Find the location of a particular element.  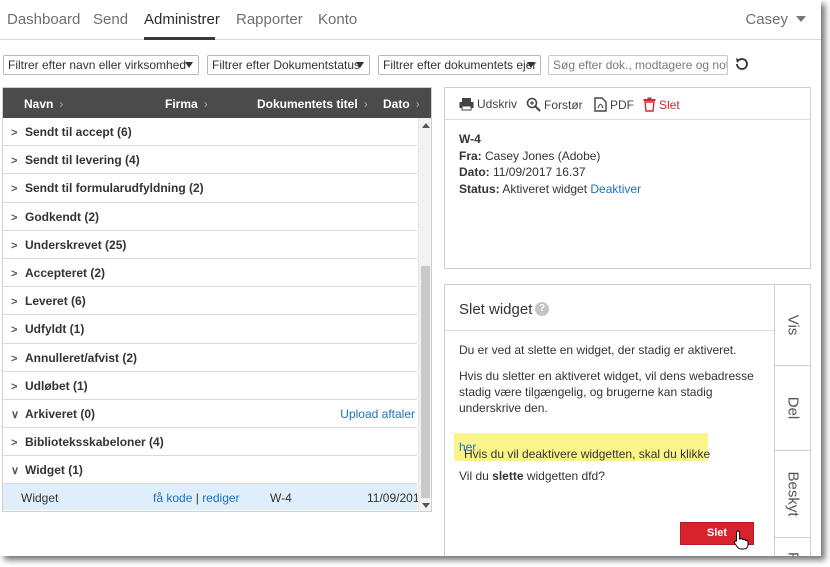

print-label: Udskriv is located at coordinates (497, 104).